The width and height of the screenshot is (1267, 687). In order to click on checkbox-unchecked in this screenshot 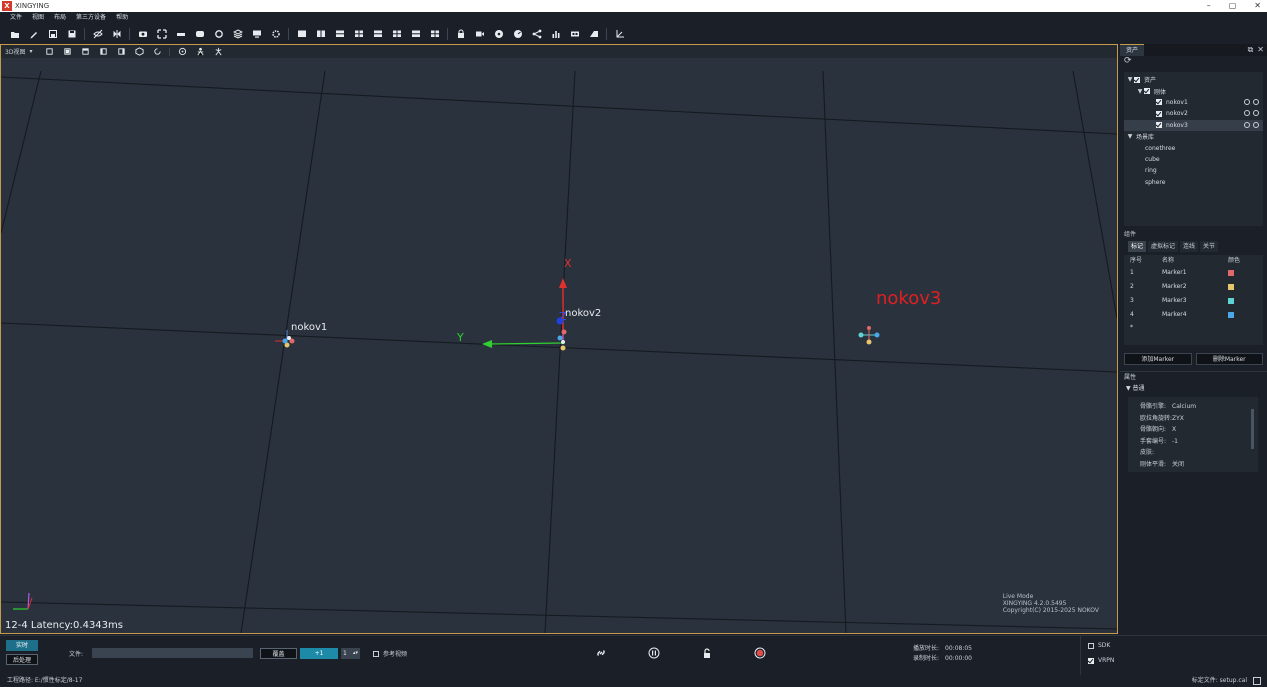, I will do `click(1091, 645)`.